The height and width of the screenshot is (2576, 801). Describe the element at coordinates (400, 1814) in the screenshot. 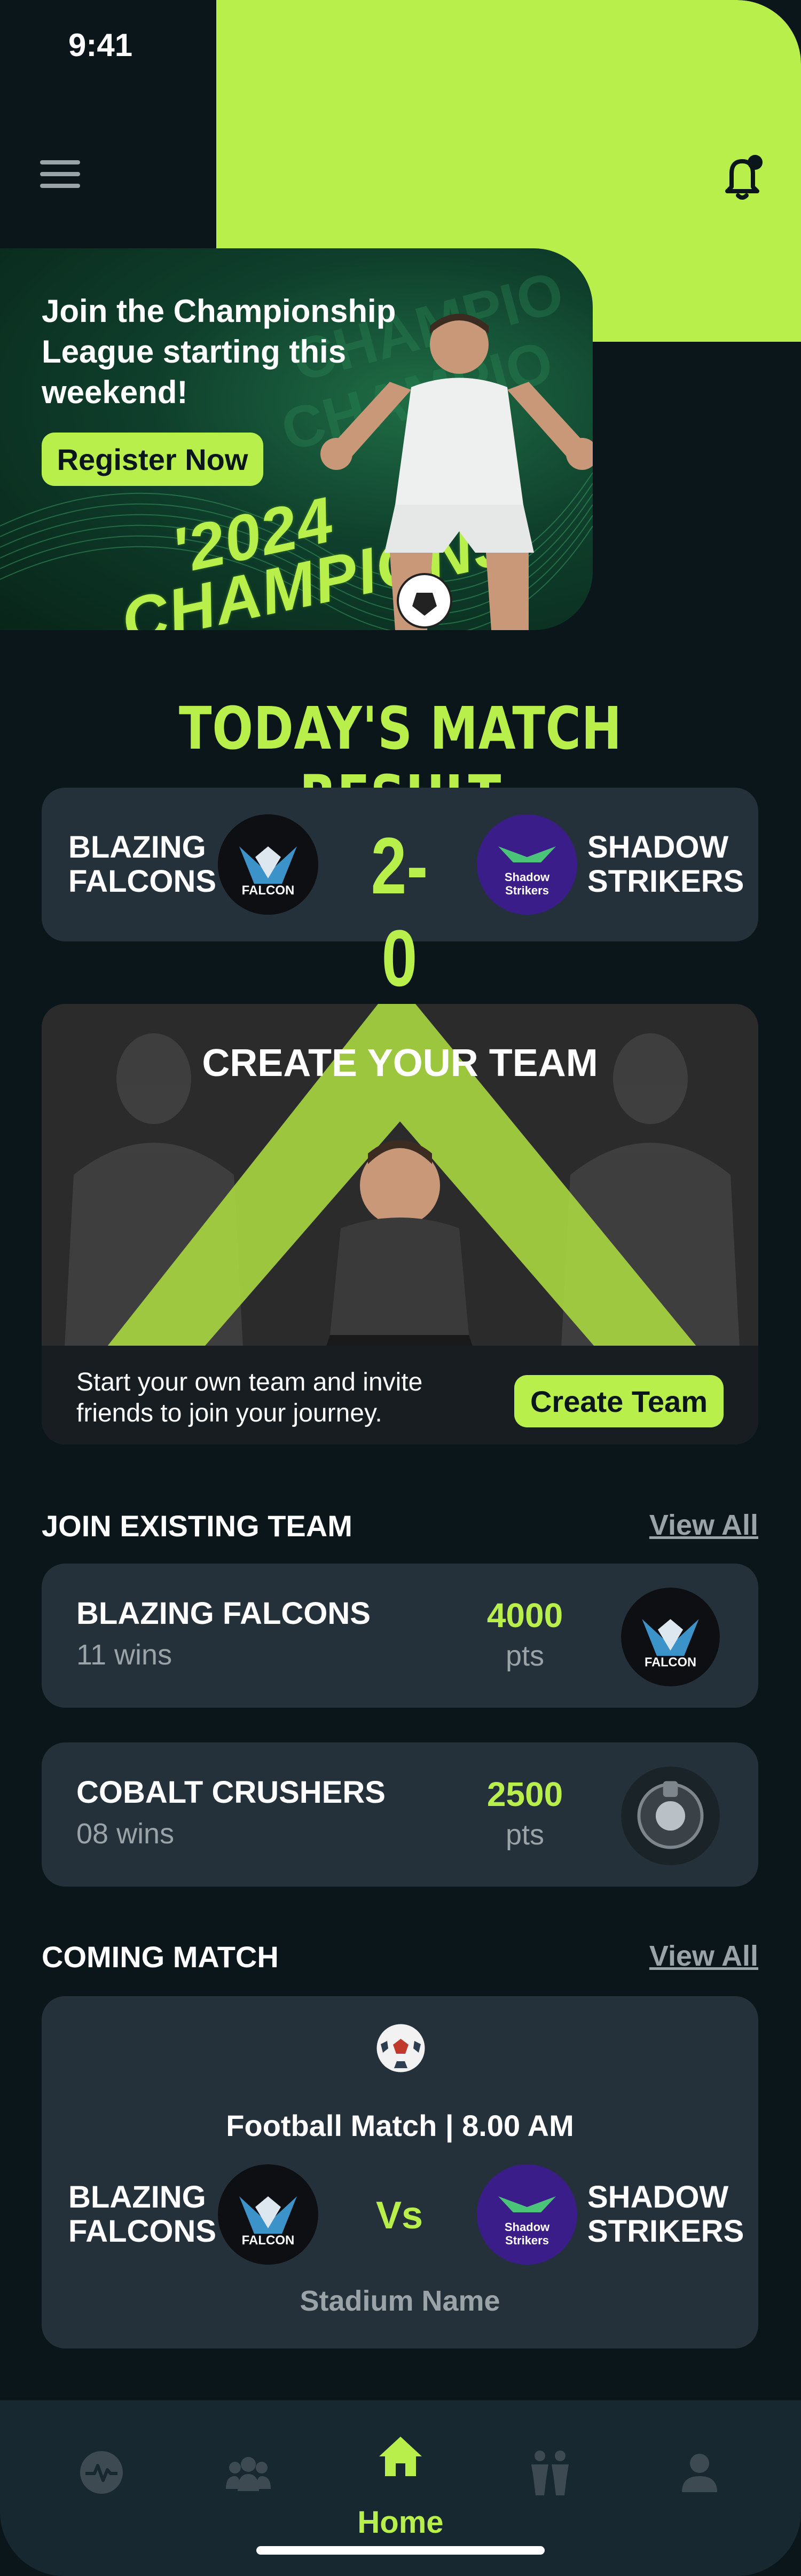

I see `team-card: COBALT CRUSHERS 08 wins 2500 pts` at that location.